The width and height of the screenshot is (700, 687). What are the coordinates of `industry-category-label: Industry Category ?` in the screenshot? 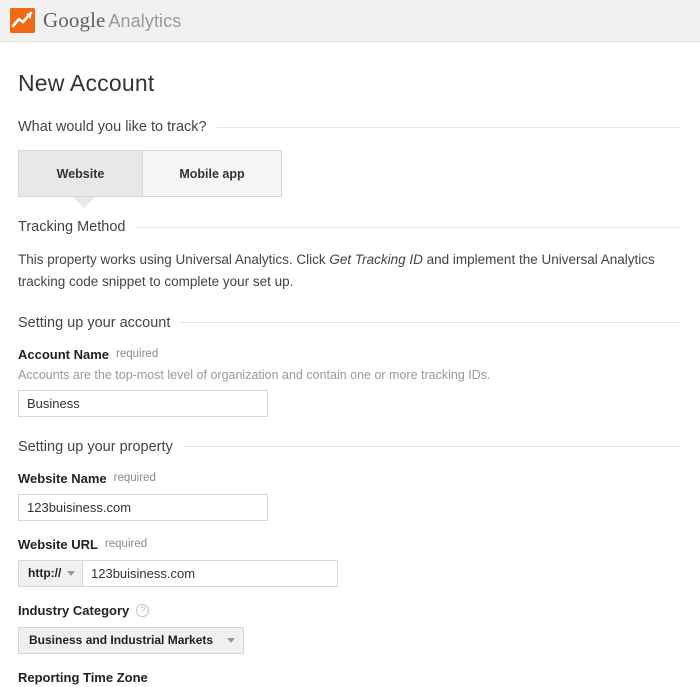 It's located at (359, 610).